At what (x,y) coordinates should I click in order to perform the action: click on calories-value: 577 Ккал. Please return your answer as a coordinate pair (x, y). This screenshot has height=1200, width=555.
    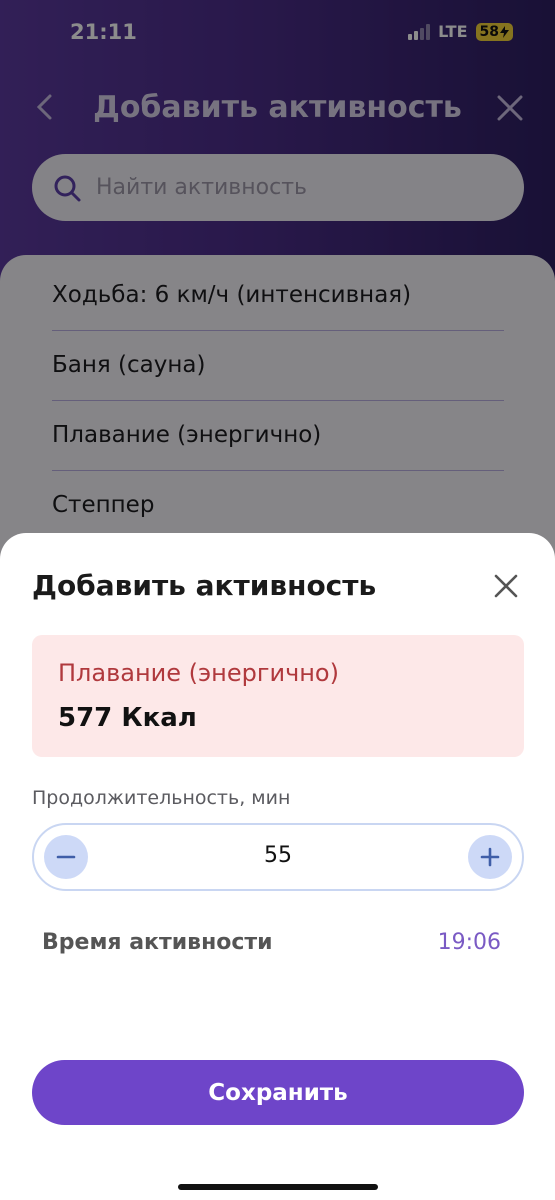
    Looking at the image, I should click on (127, 718).